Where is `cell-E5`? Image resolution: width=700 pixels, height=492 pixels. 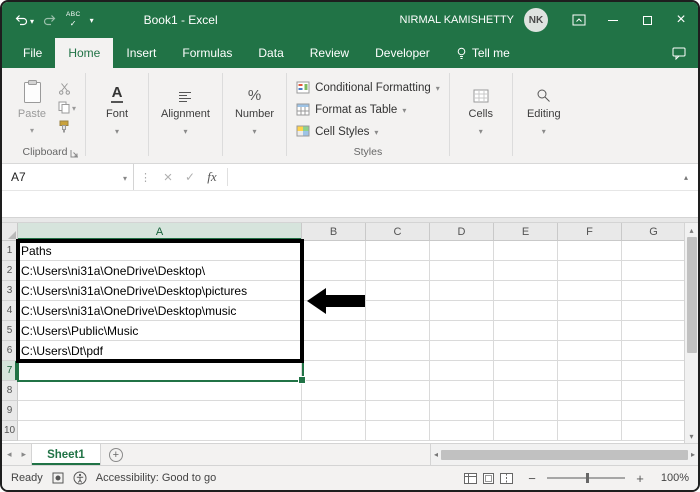 cell-E5 is located at coordinates (526, 331).